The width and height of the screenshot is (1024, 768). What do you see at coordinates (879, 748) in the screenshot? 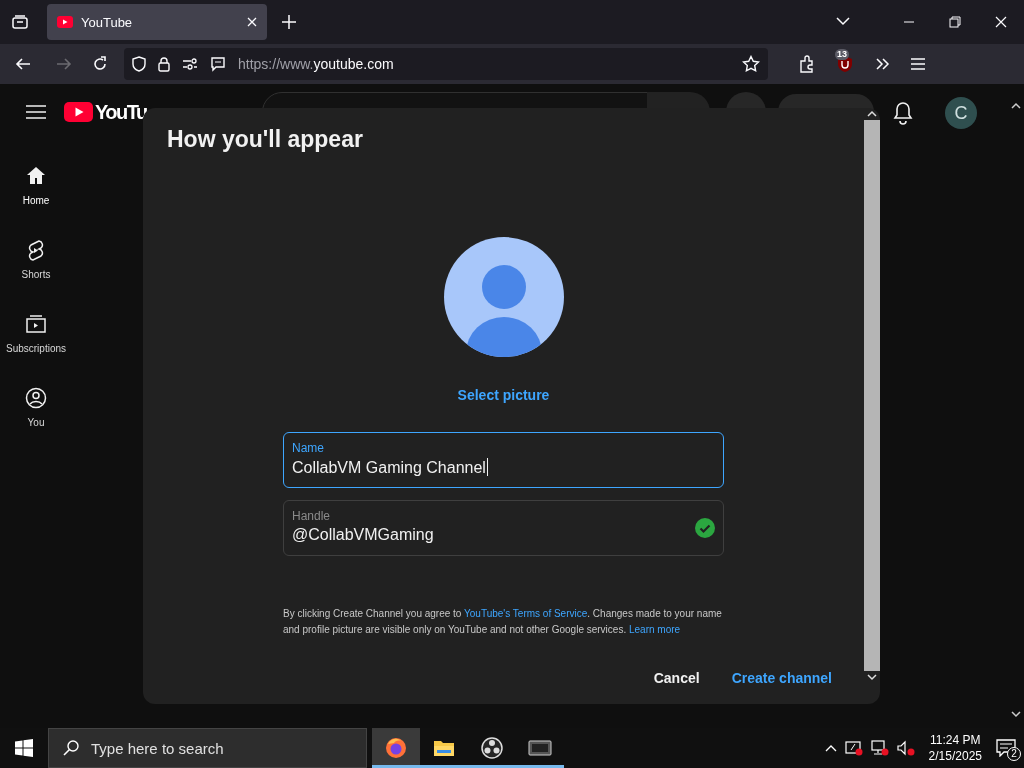
I see `network-icon` at bounding box center [879, 748].